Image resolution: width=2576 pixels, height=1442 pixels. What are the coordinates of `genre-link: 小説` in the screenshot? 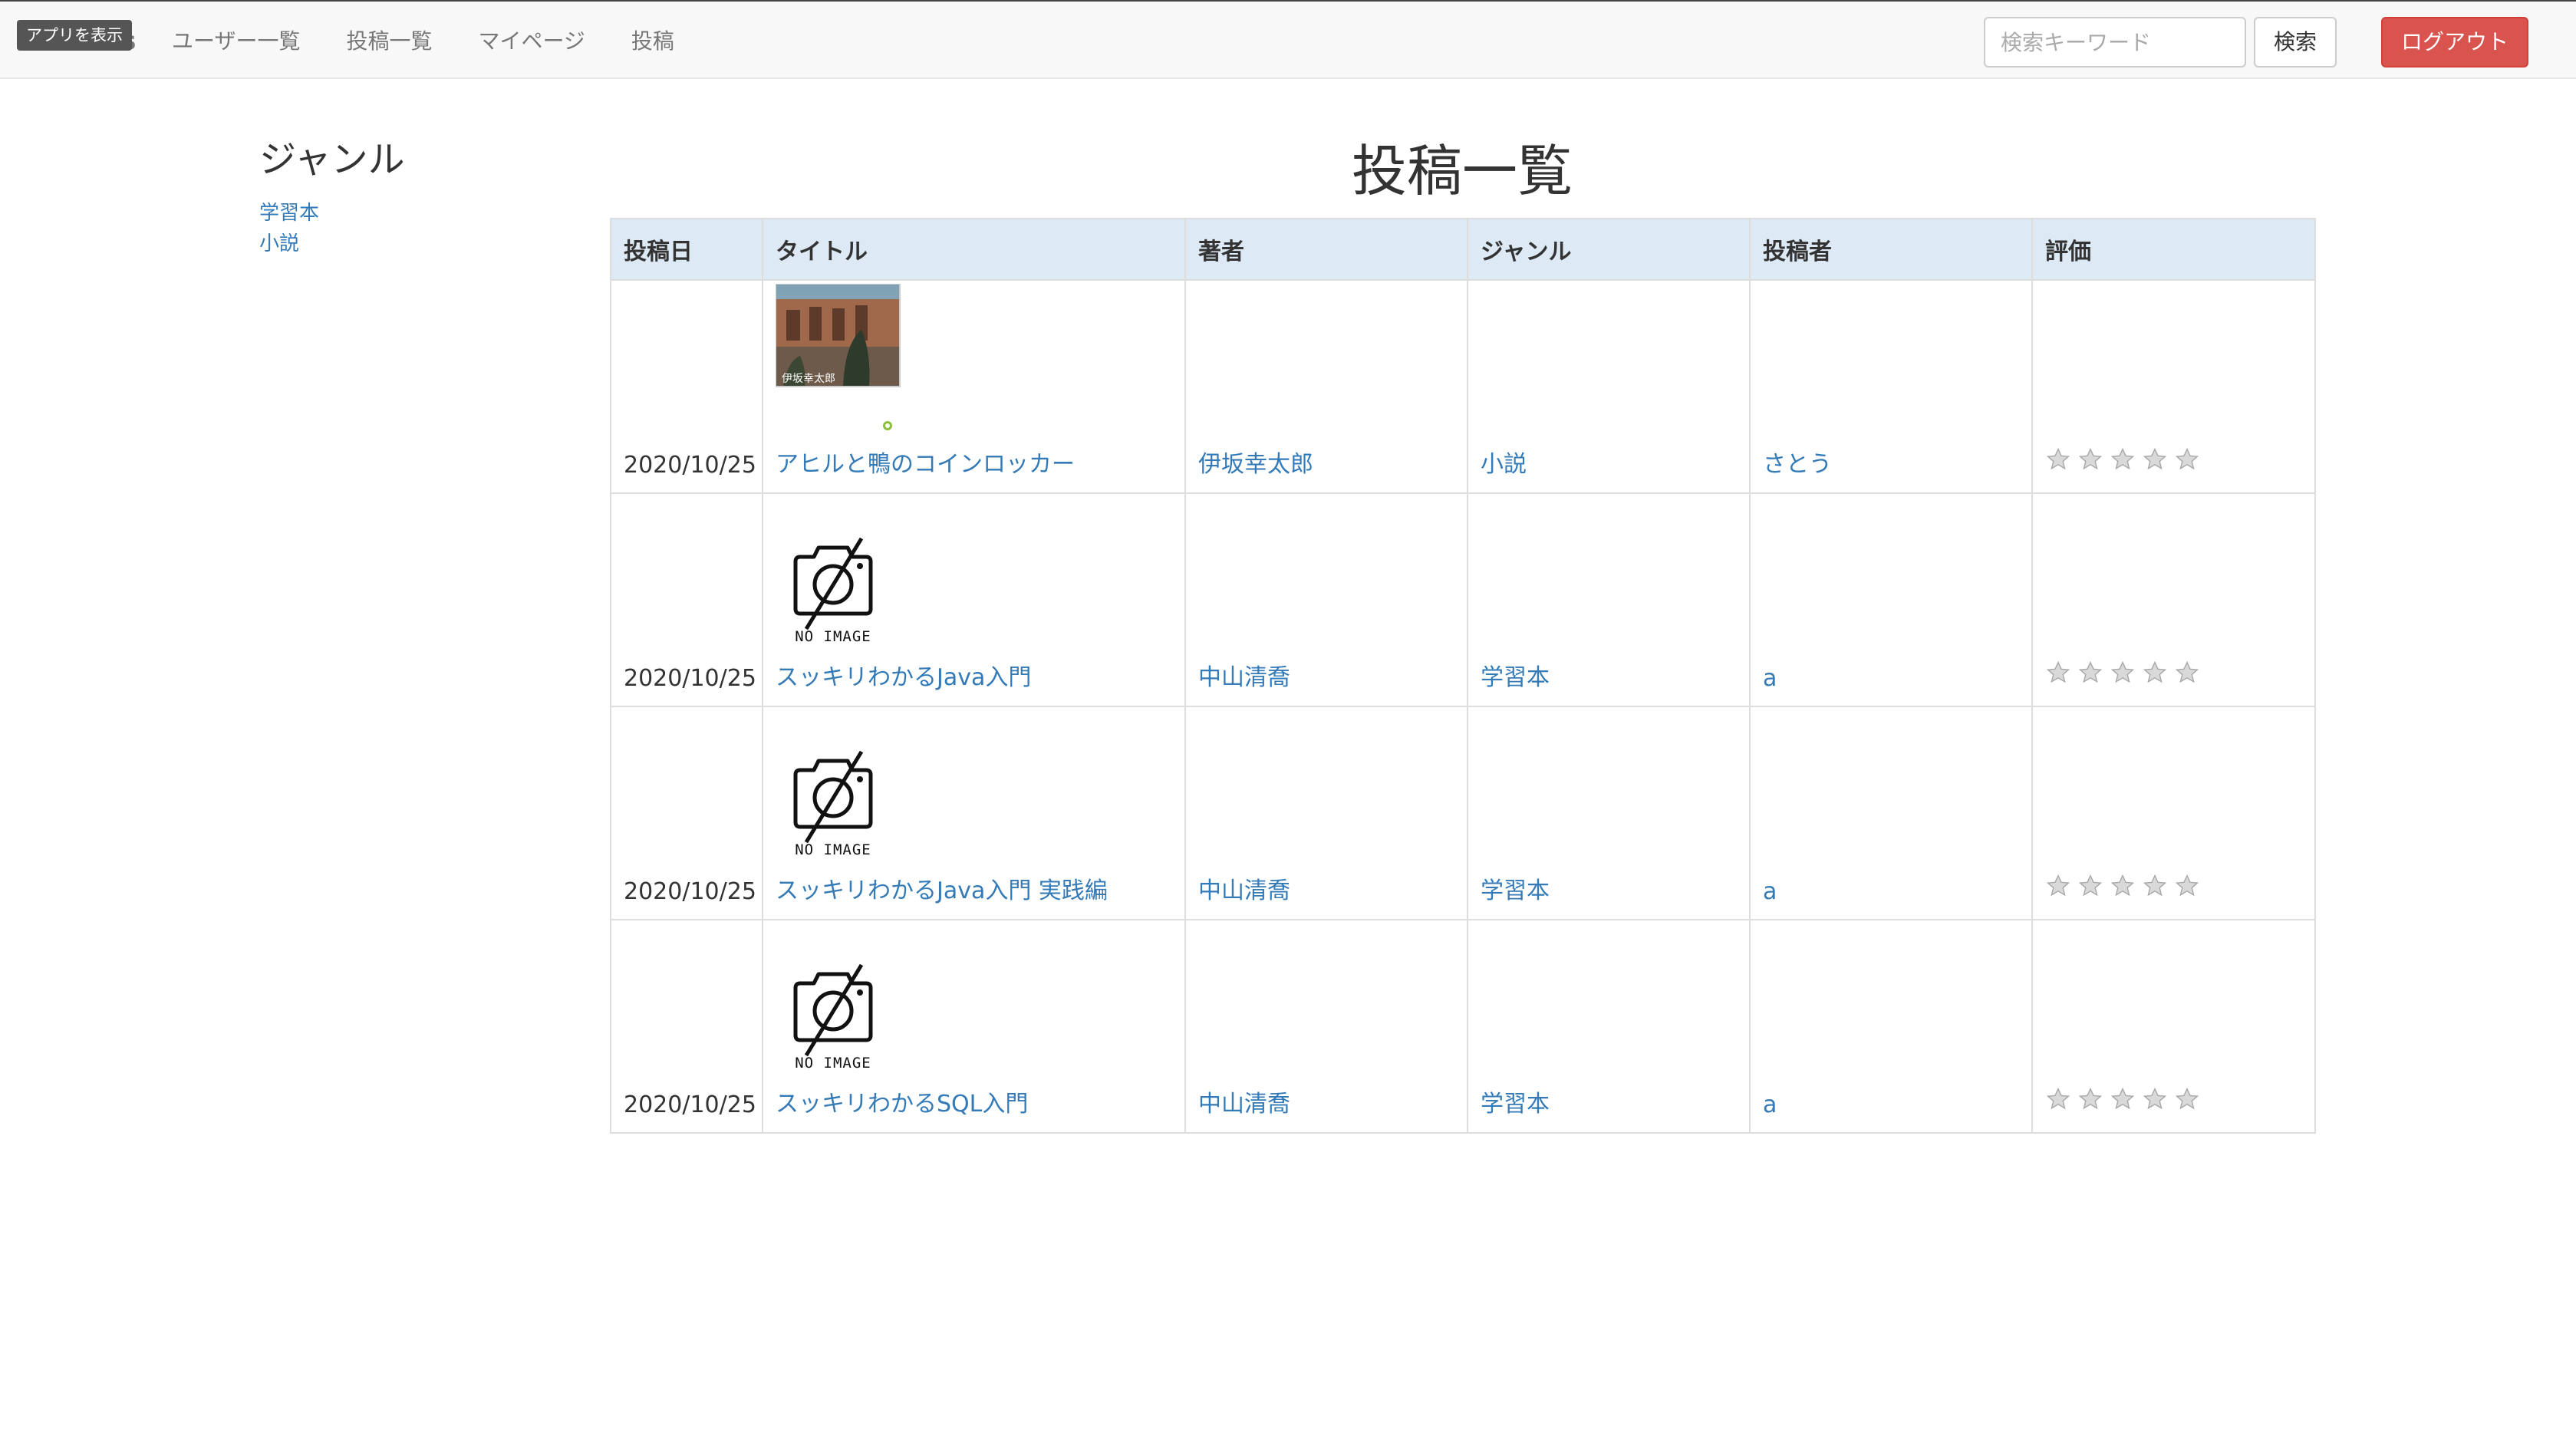 It's located at (1504, 465).